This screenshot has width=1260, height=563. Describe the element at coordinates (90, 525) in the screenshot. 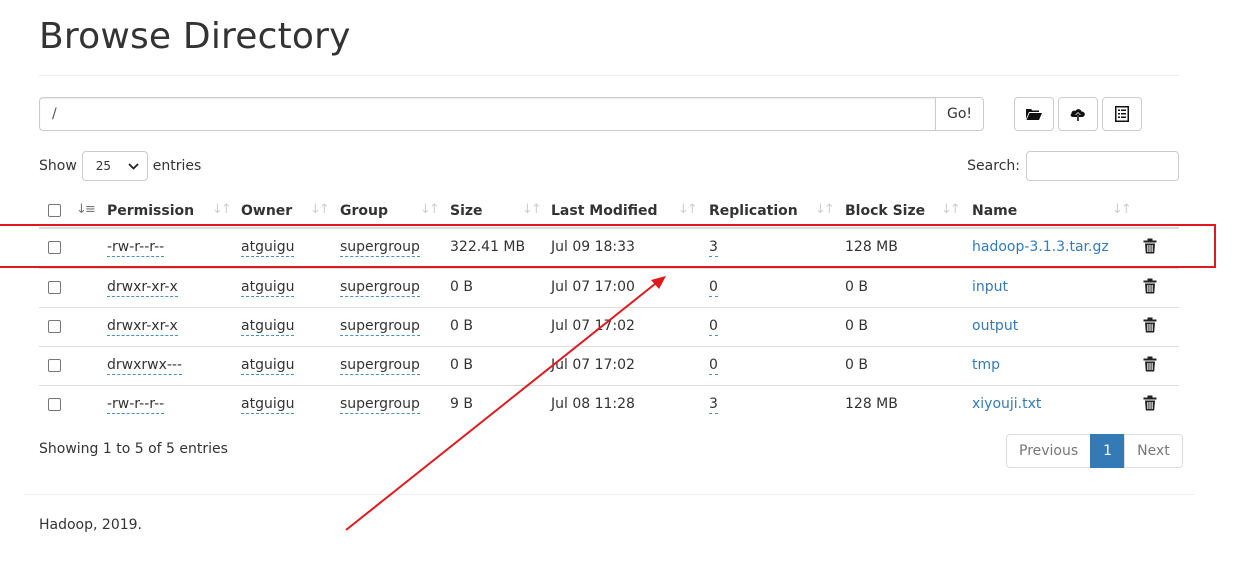

I see `footer-text: Hadoop, 2019.` at that location.